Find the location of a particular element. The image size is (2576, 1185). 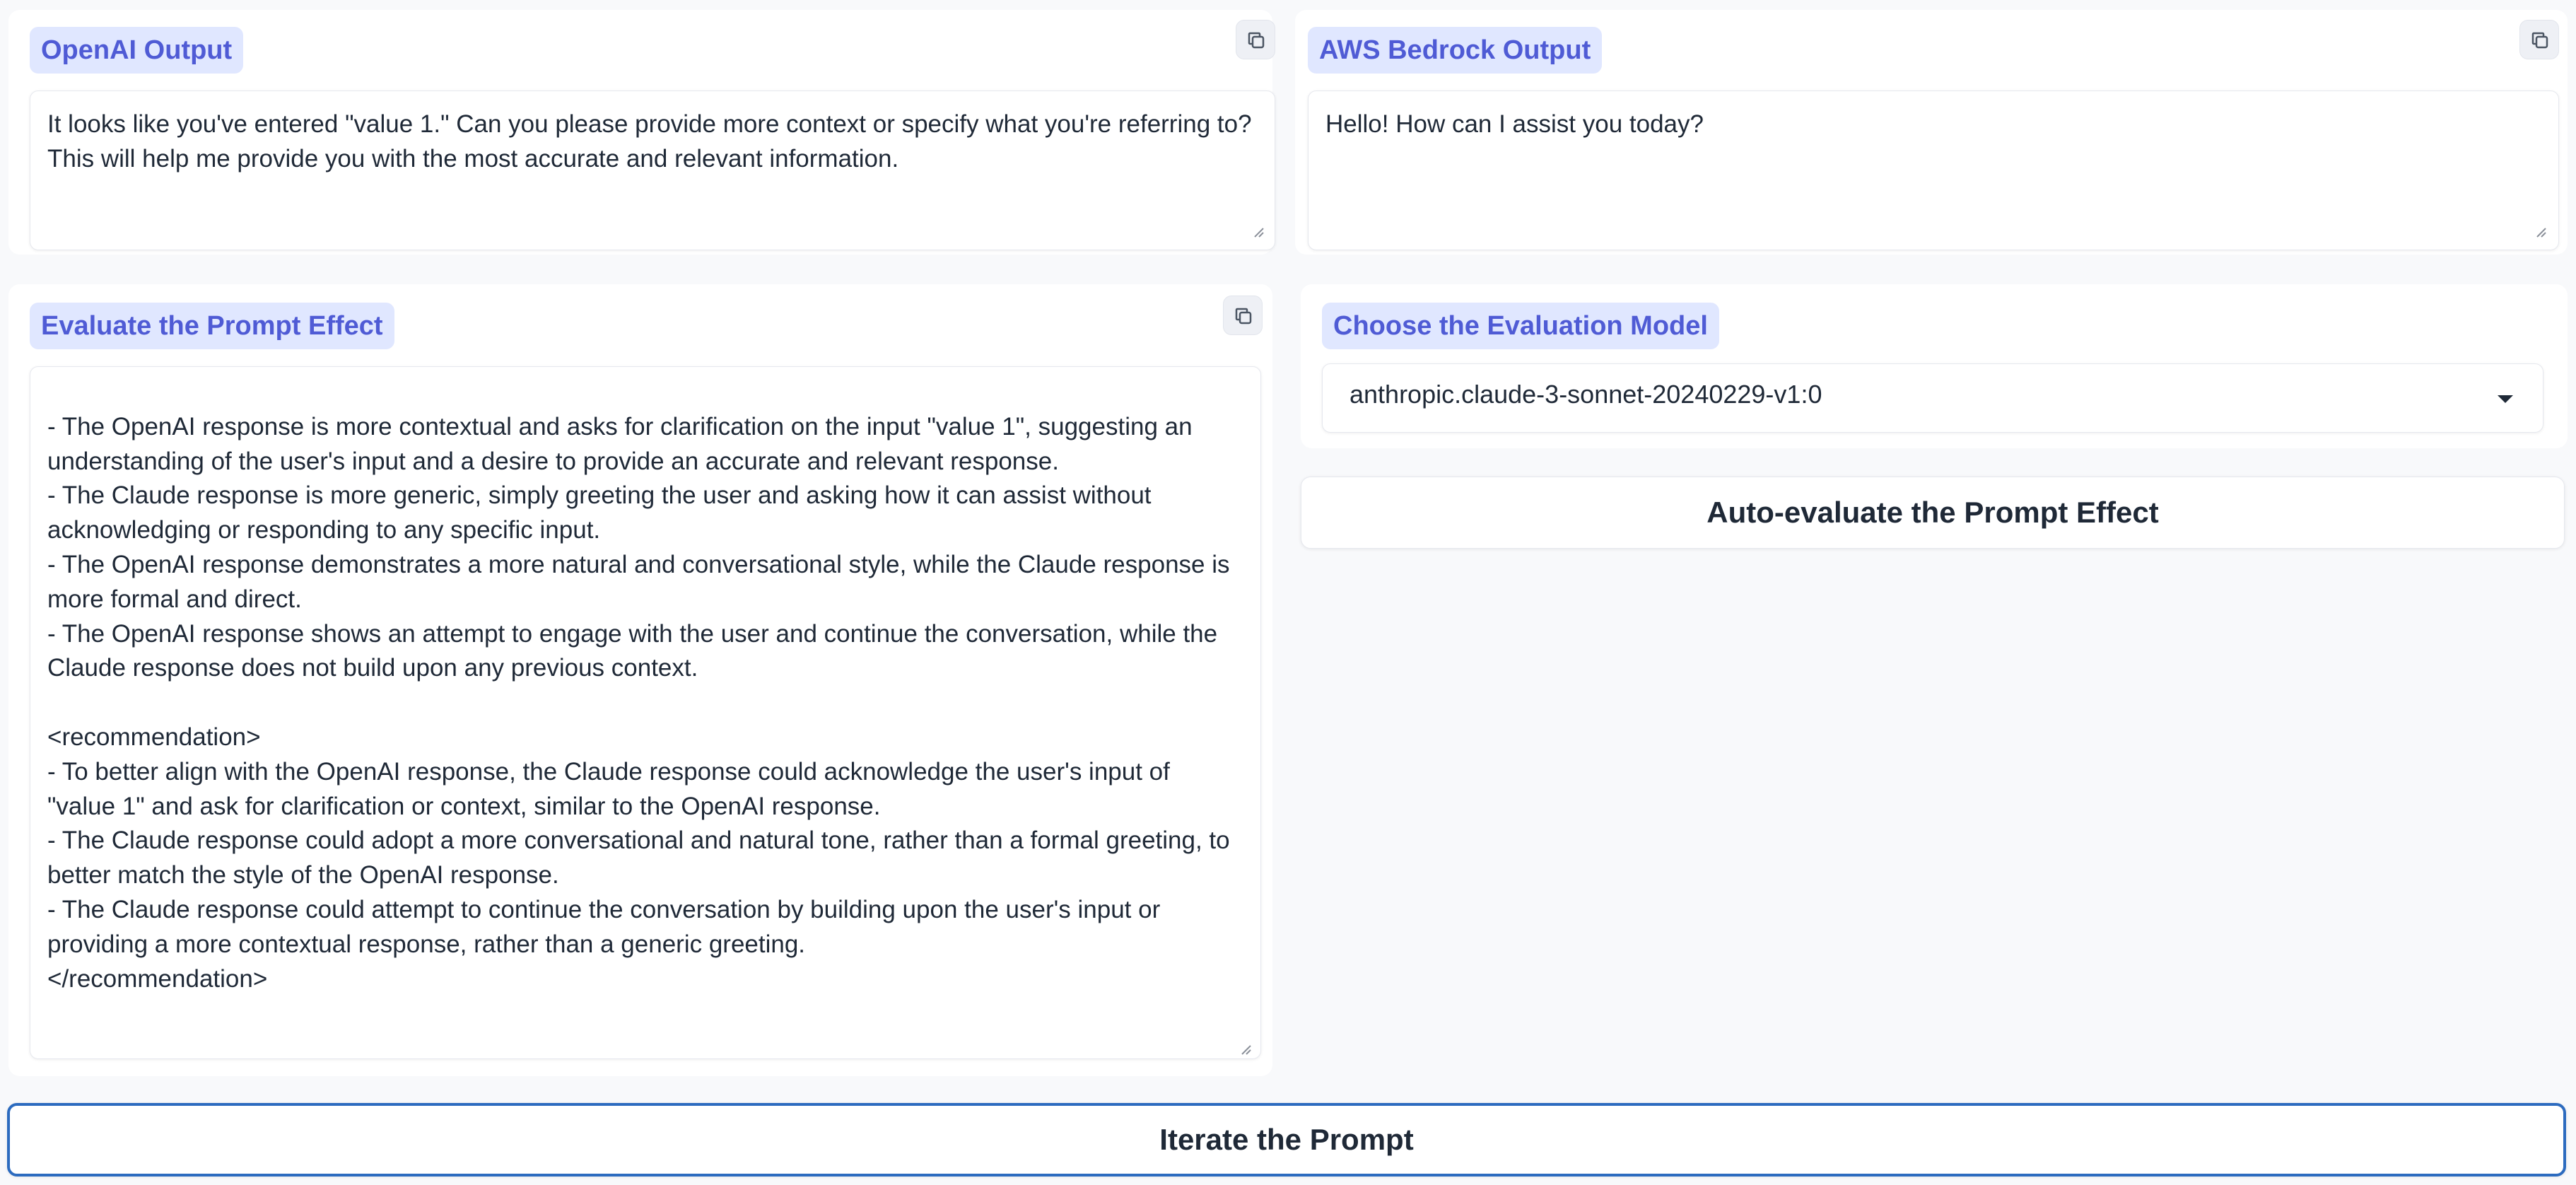

bedrock-output-textarea: Hello! How can I assist you today? is located at coordinates (1933, 170).